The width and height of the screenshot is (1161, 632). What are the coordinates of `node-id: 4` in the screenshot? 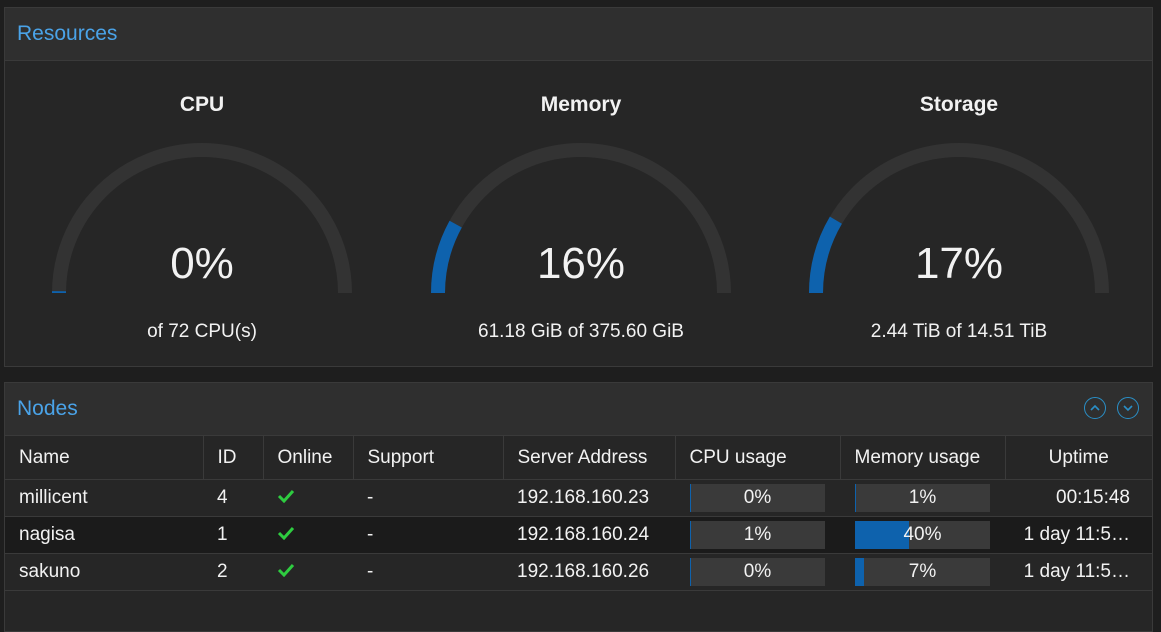 It's located at (233, 498).